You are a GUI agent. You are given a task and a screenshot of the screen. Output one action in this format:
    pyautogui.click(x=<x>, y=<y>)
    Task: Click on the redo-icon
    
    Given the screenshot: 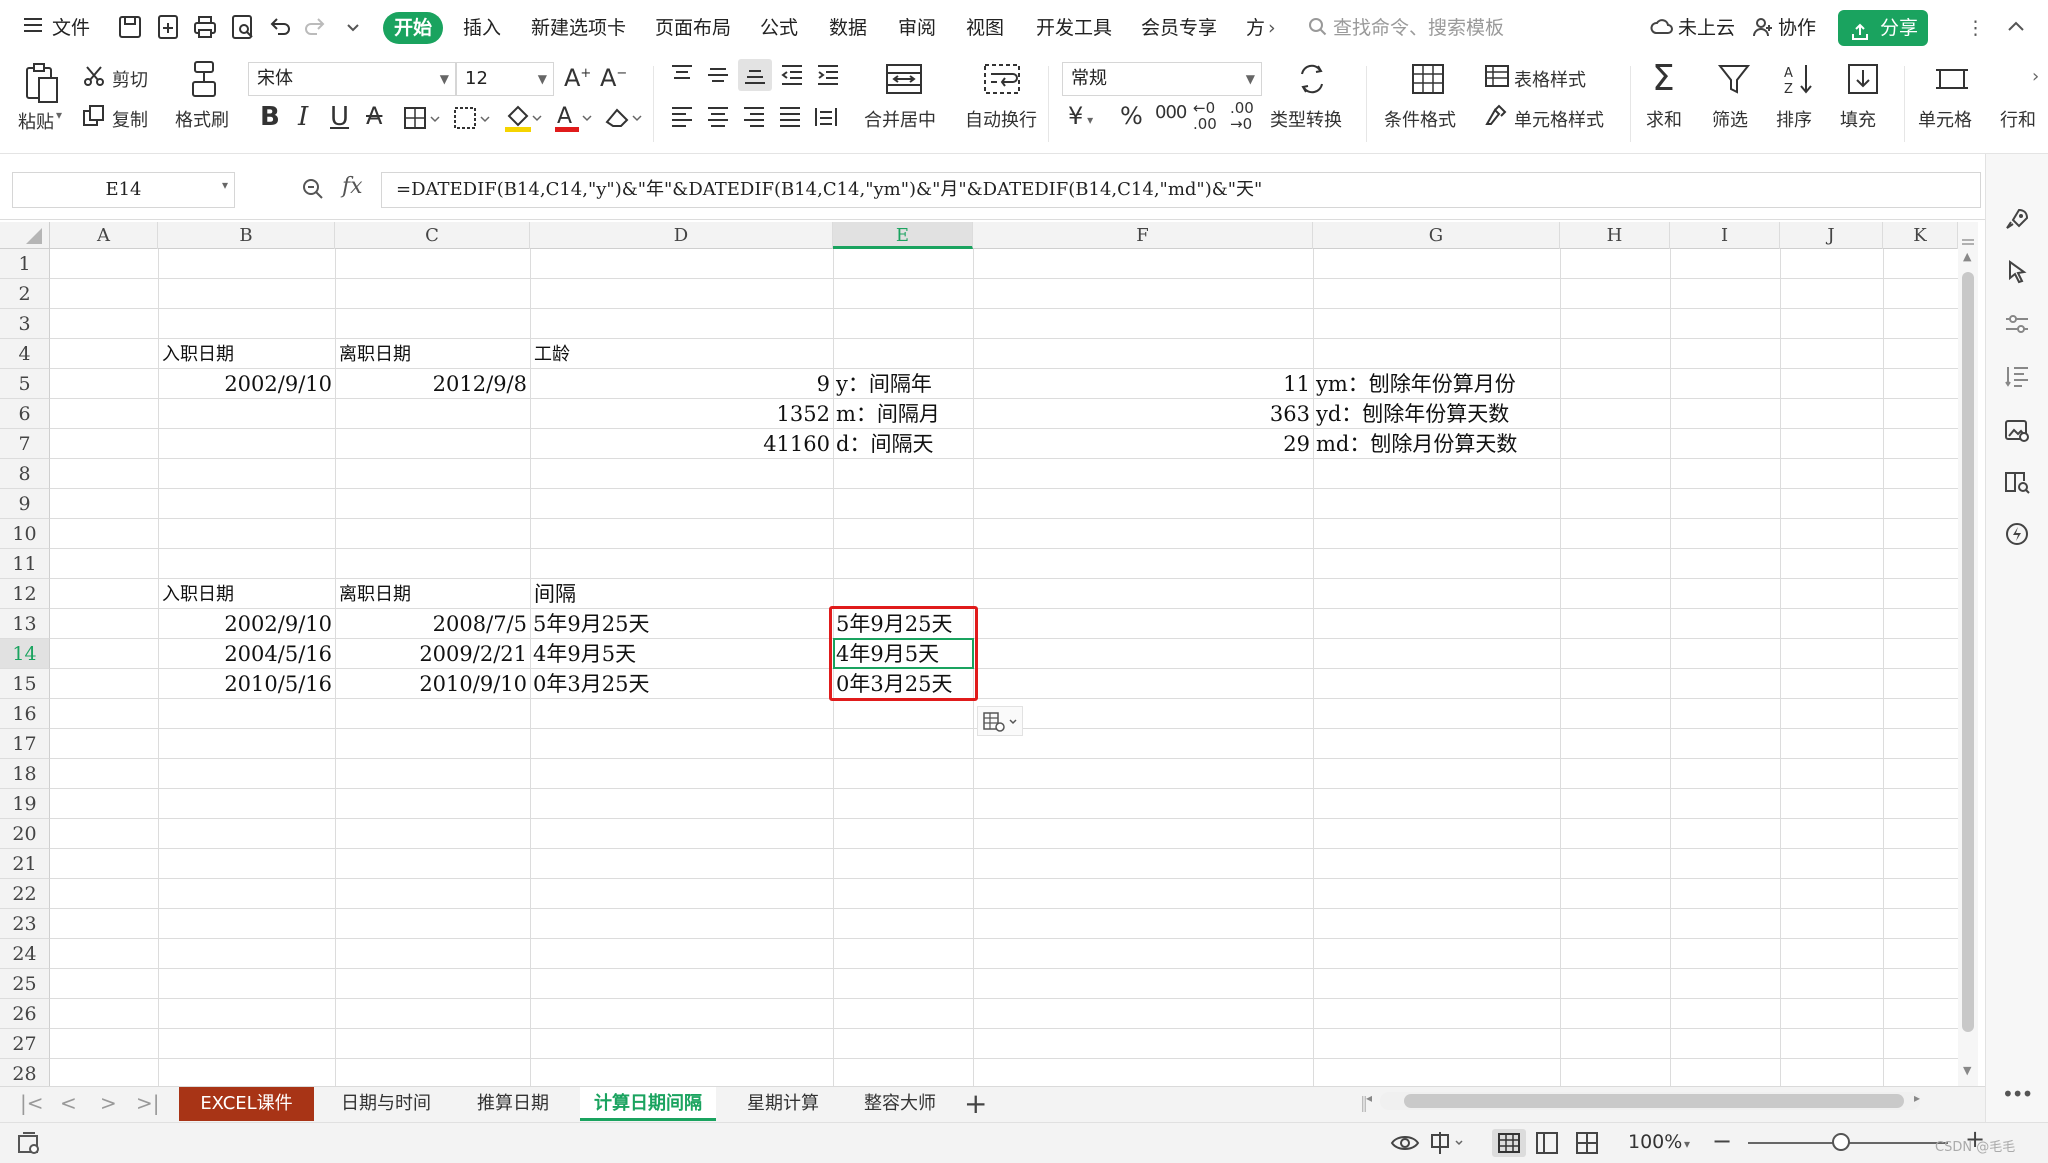 What is the action you would take?
    pyautogui.click(x=316, y=27)
    